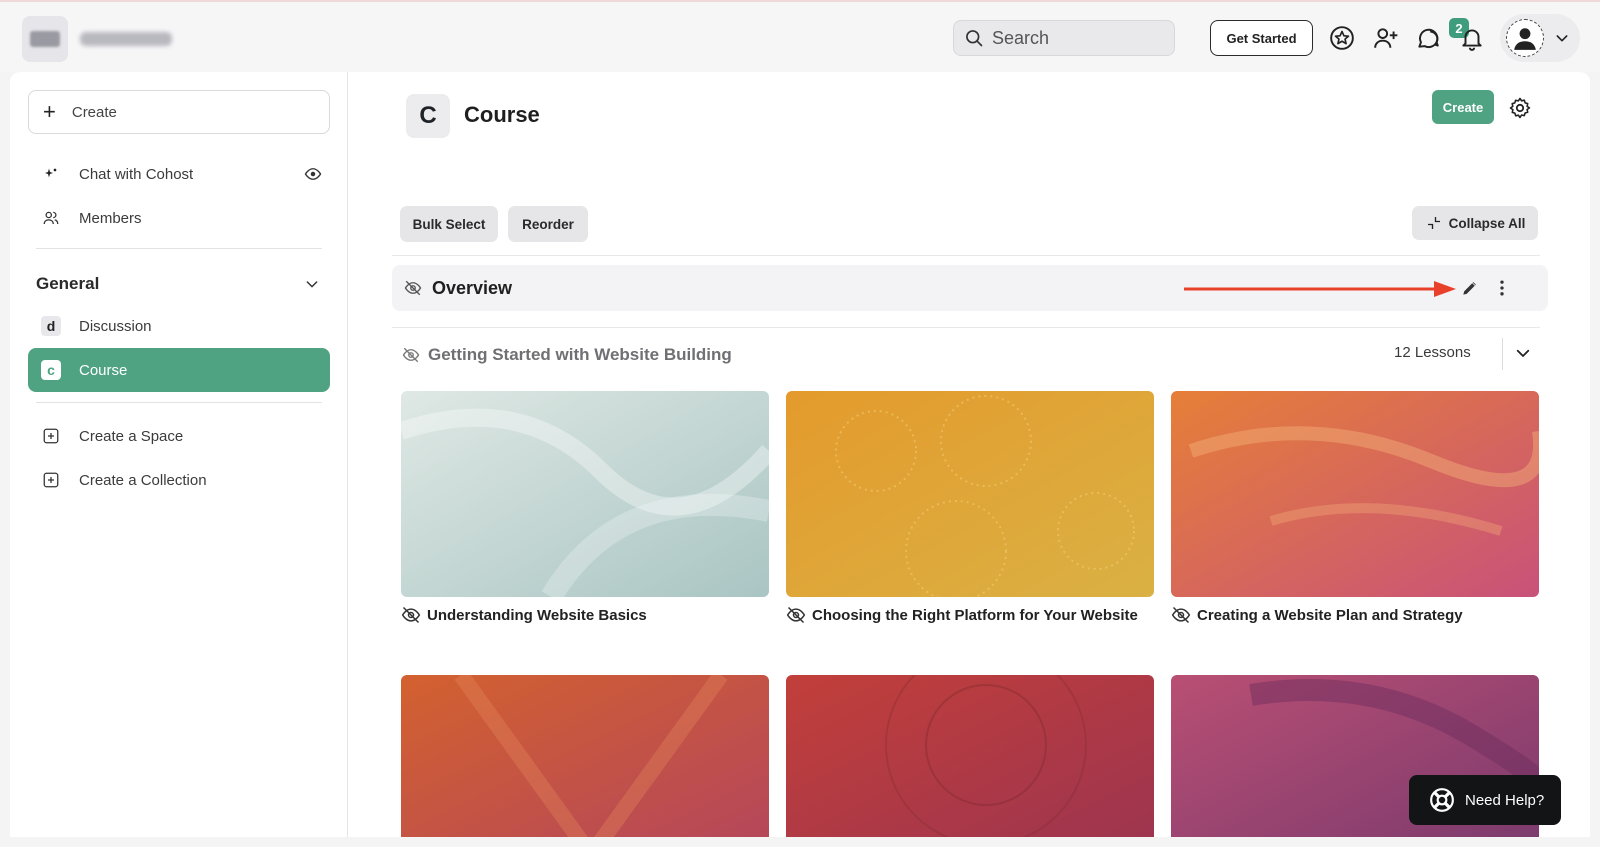 This screenshot has height=847, width=1600. What do you see at coordinates (971, 355) in the screenshot?
I see `section-header: Getting Started with Website Building` at bounding box center [971, 355].